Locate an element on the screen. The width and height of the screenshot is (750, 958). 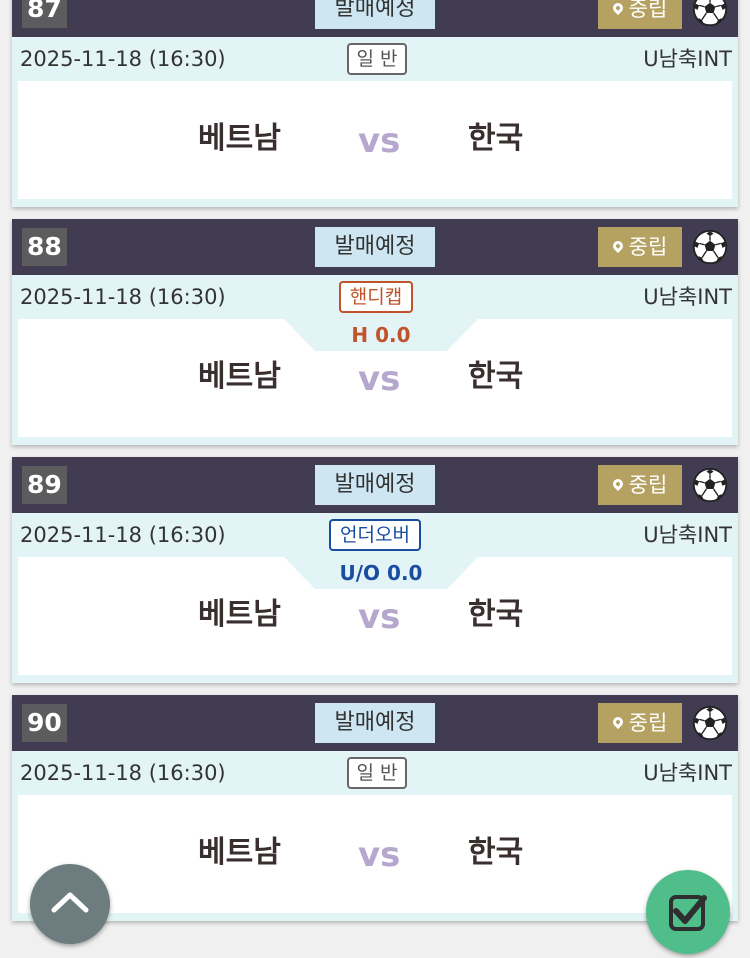
game-info-row: 2025-11-18 (16:30) 핸디캡 U남축INT is located at coordinates (375, 297).